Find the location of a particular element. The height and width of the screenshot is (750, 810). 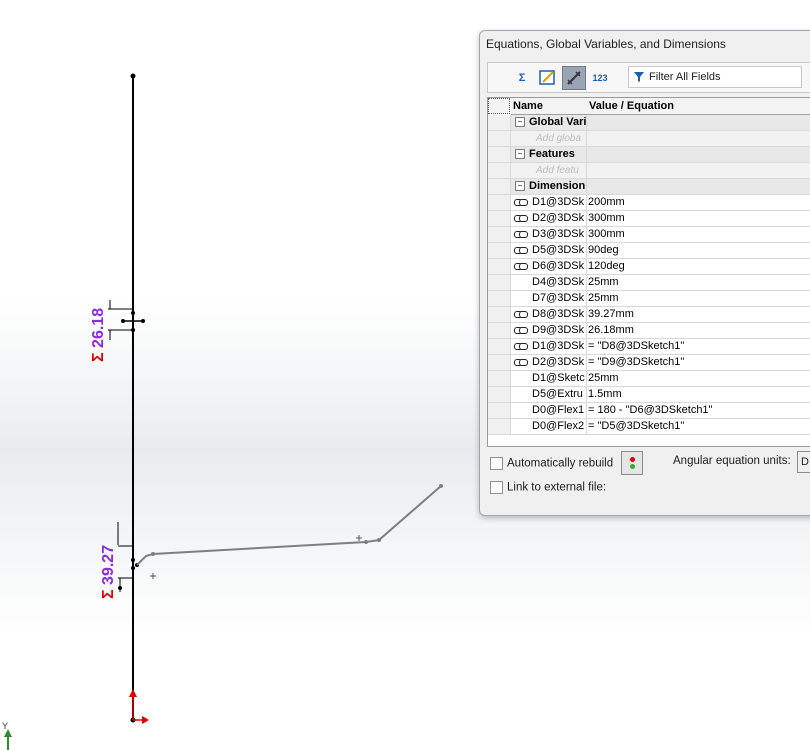

equation-view-button: Σ is located at coordinates (522, 78).